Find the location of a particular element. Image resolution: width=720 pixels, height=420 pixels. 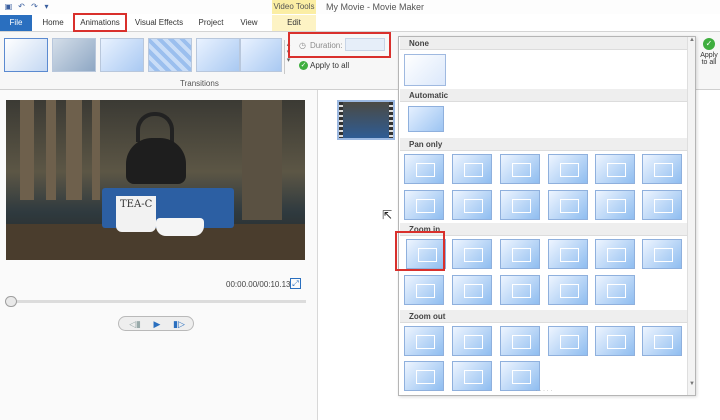

pan-zoom-automatic is located at coordinates (426, 119).